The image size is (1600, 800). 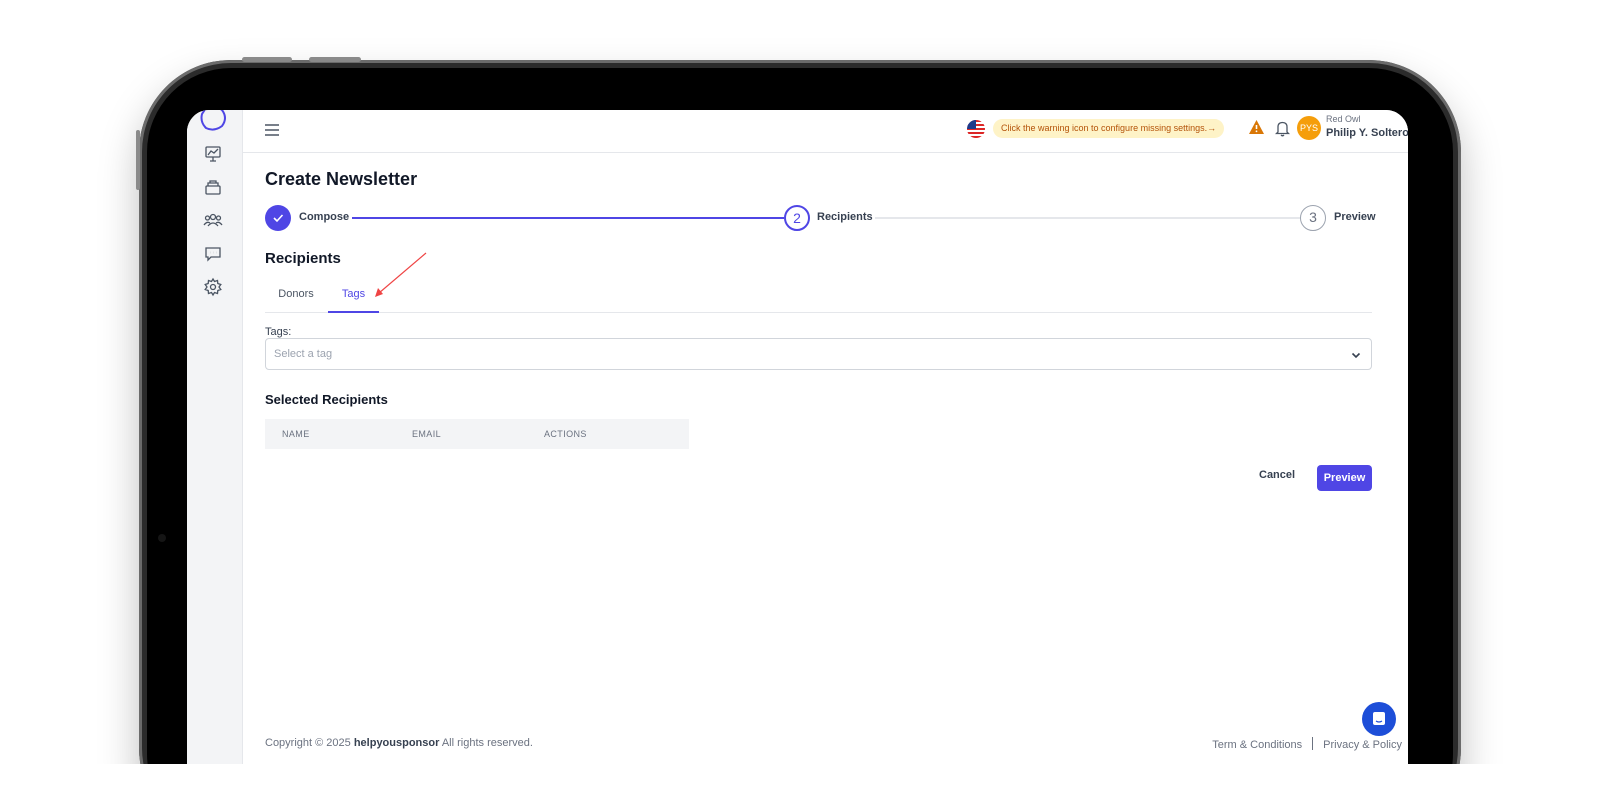 I want to click on step-recipients-indicator: 2, so click(x=797, y=218).